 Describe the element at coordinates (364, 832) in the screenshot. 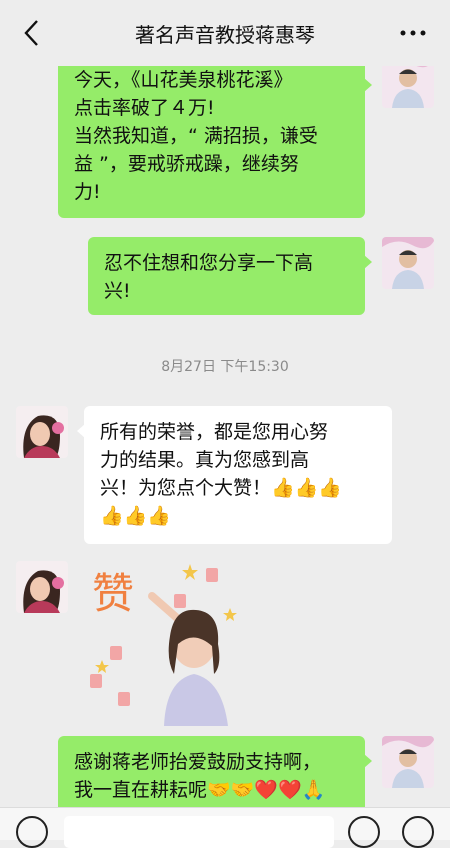

I see `emoji-icon` at that location.